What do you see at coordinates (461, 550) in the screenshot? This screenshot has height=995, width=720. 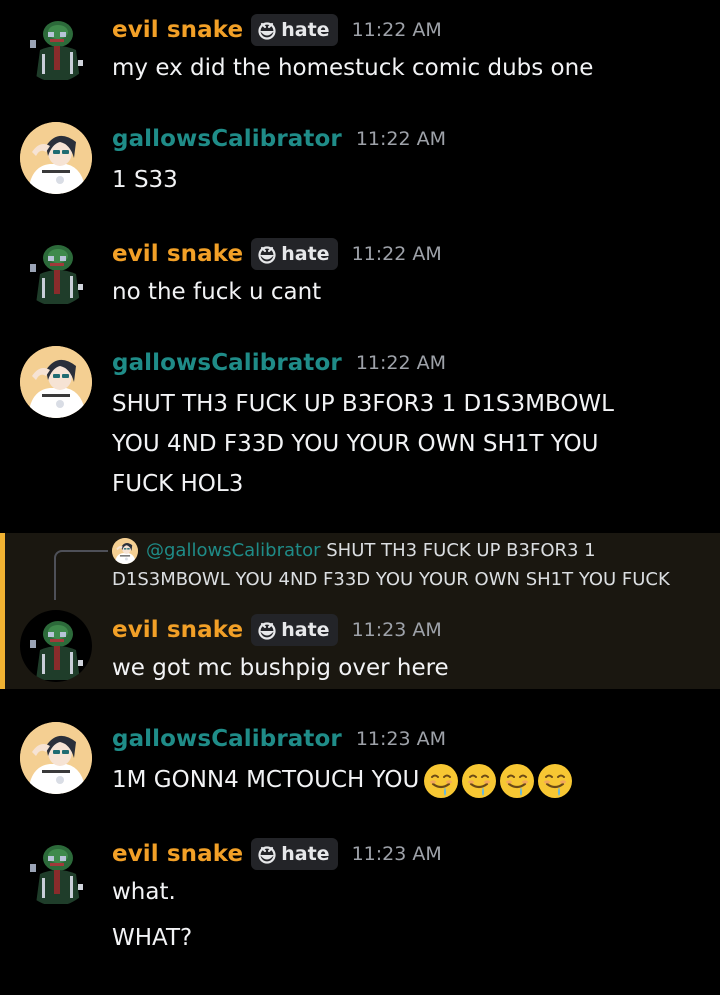 I see `reply-text: SHUT TH3 FUCK UP B3FOR3 1` at bounding box center [461, 550].